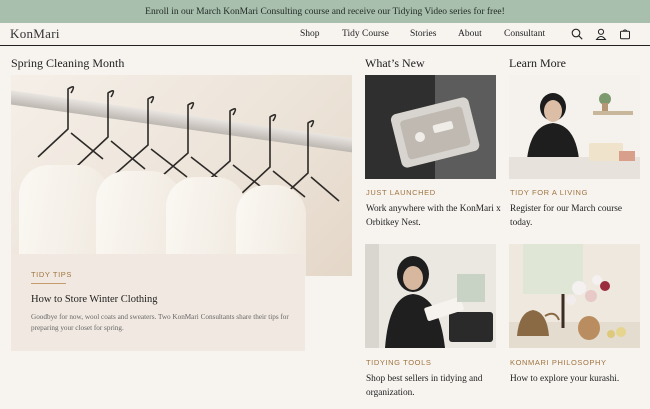 The width and height of the screenshot is (650, 409). Describe the element at coordinates (48, 283) in the screenshot. I see `kicker-divider` at that location.